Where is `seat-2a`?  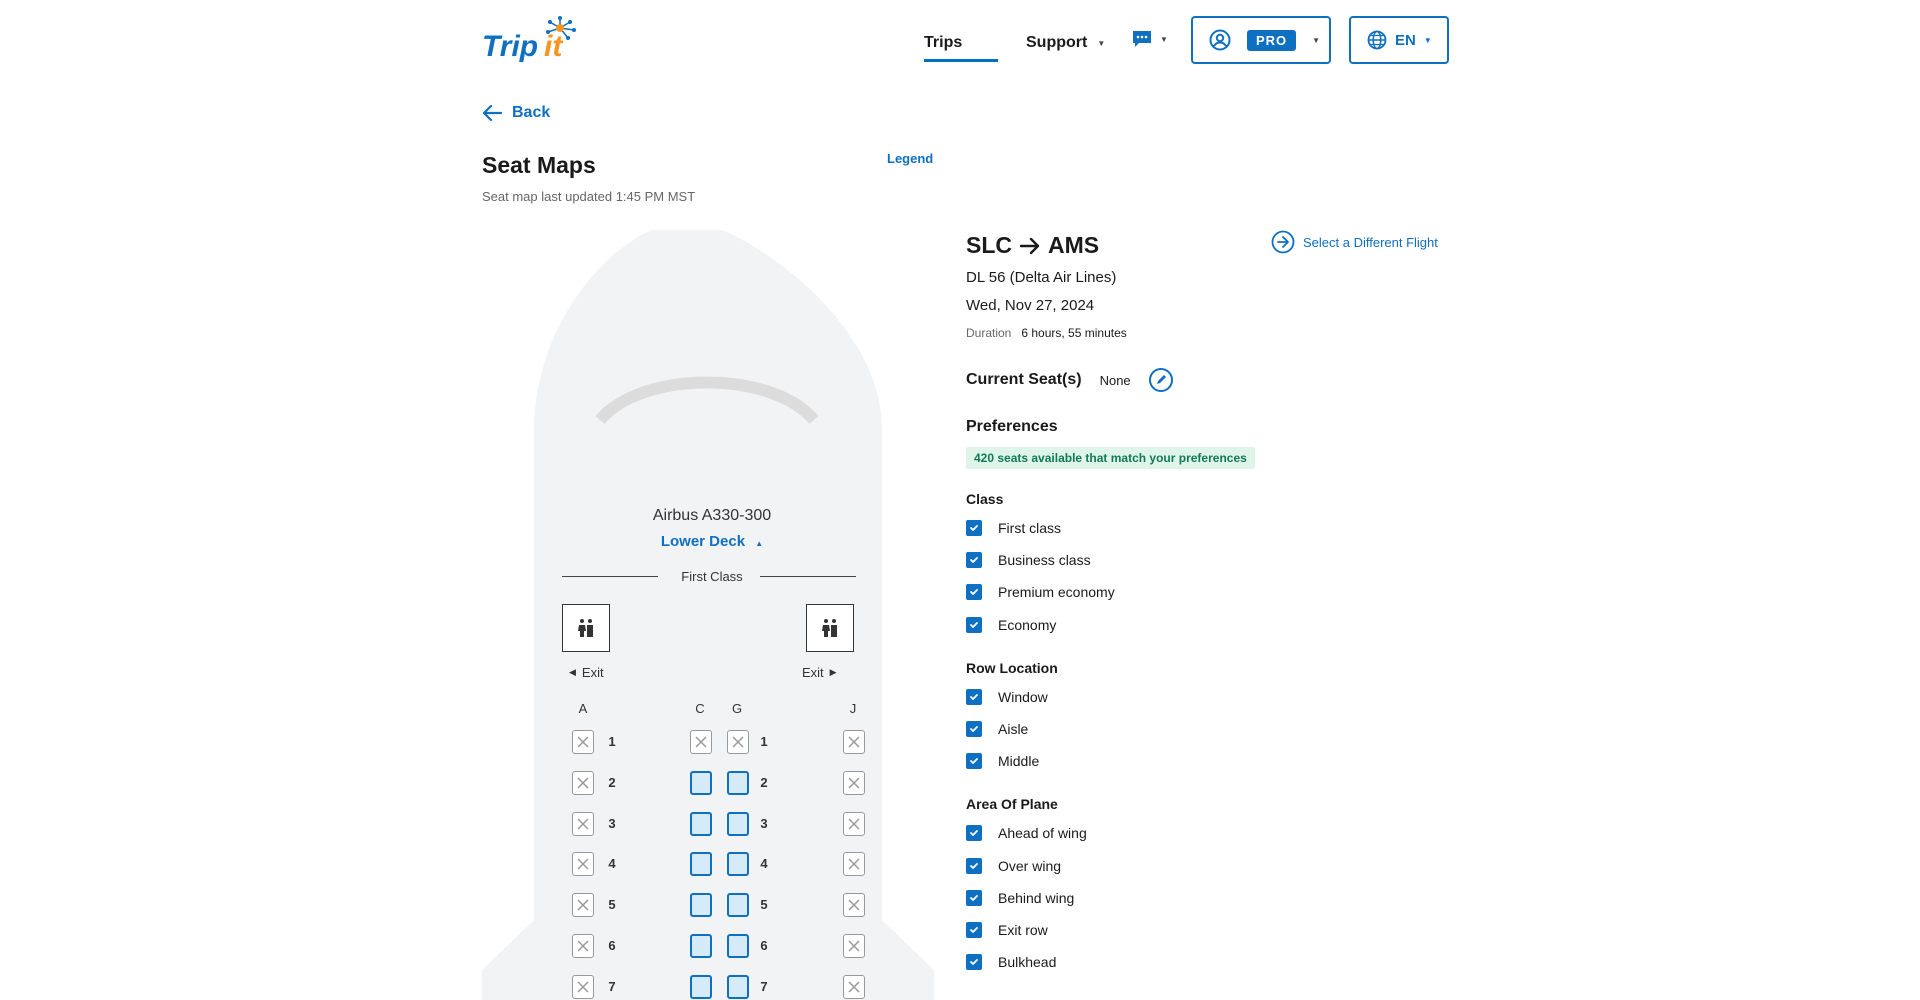
seat-2a is located at coordinates (583, 782).